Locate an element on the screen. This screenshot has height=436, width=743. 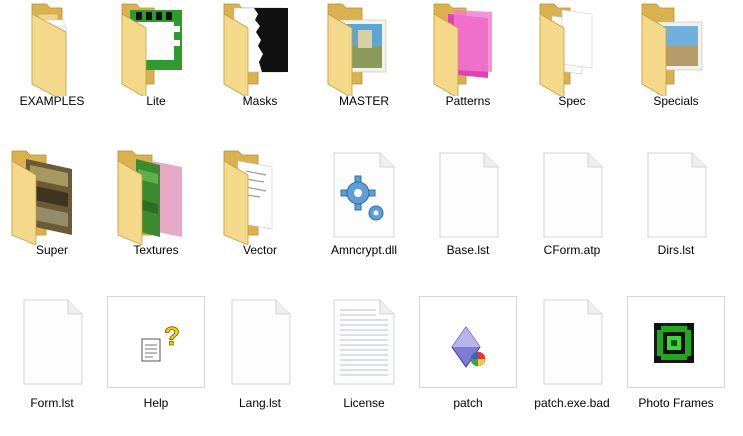
item-label: Photo Frames is located at coordinates (676, 403).